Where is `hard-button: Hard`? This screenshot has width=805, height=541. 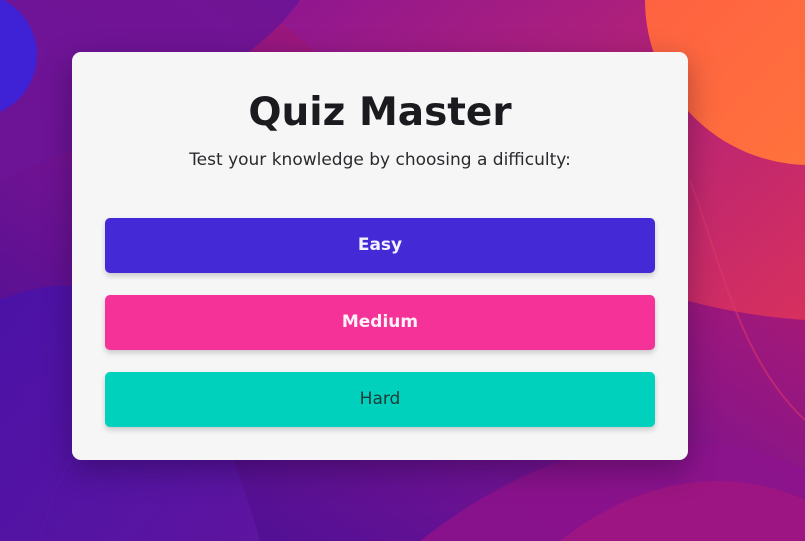 hard-button: Hard is located at coordinates (380, 399).